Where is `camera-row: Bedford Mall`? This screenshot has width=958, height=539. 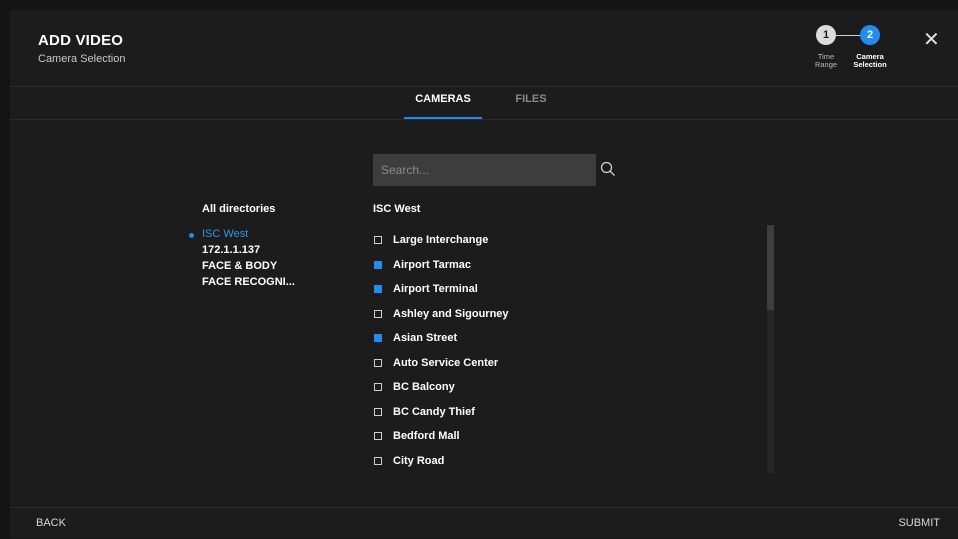
camera-row: Bedford Mall is located at coordinates (416, 436).